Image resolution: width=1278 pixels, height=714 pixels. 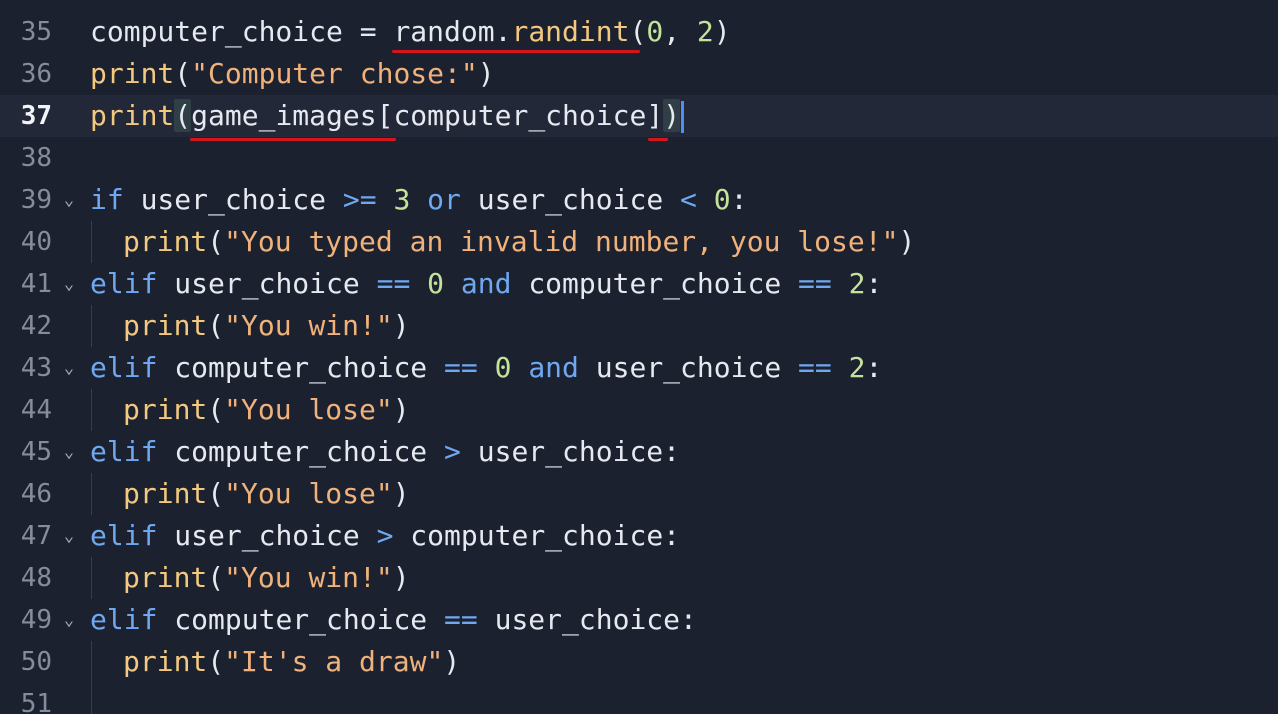 What do you see at coordinates (36, 701) in the screenshot?
I see `line-number: 51` at bounding box center [36, 701].